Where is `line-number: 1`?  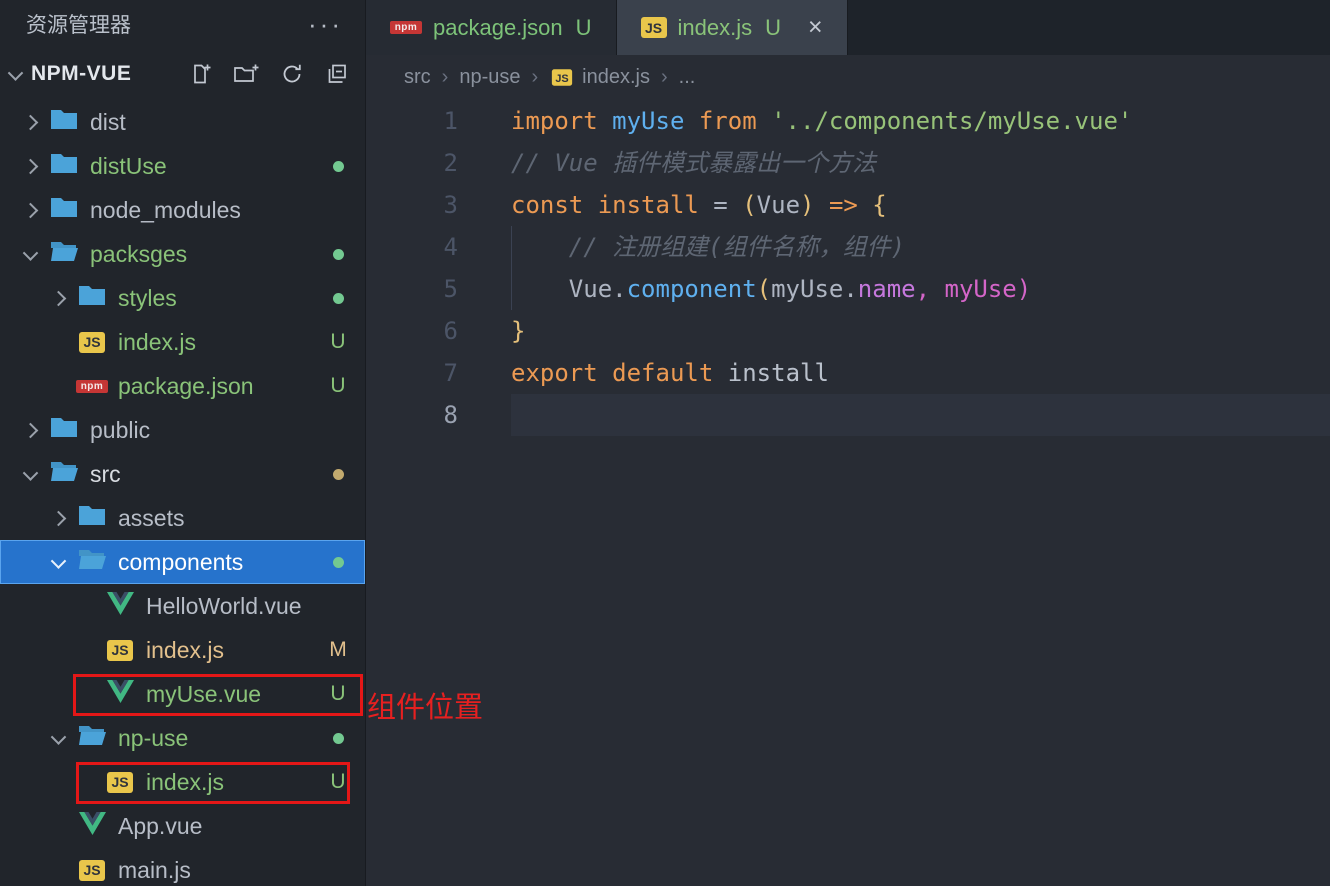
line-number: 1 is located at coordinates (450, 121).